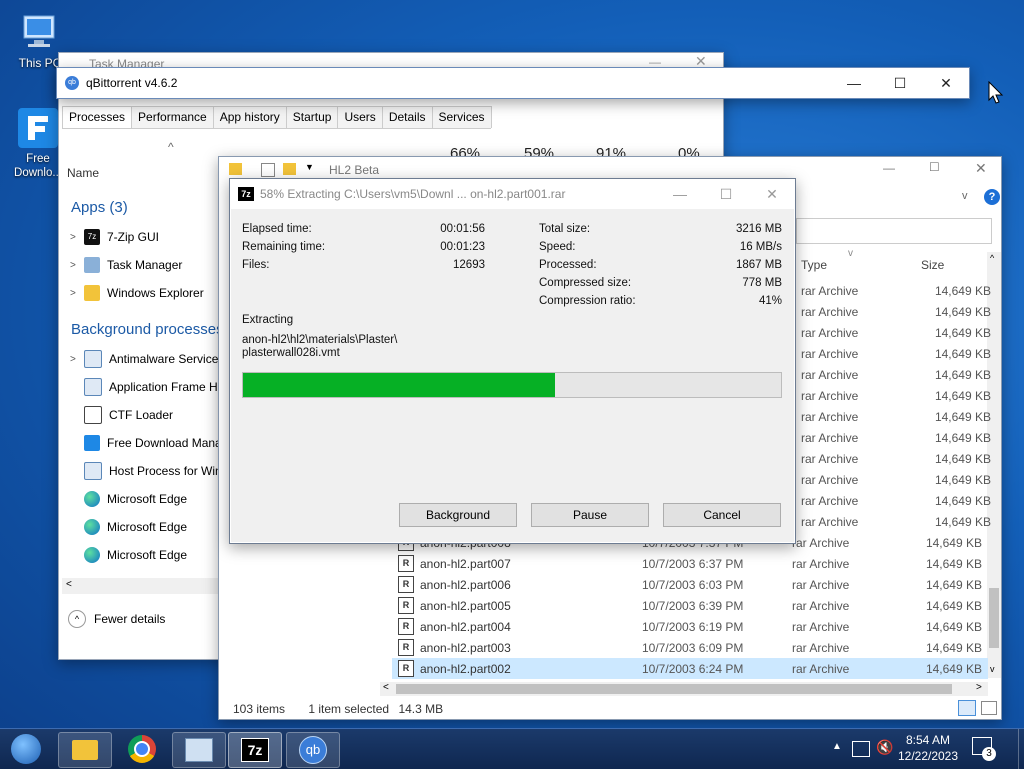  What do you see at coordinates (199, 750) in the screenshot?
I see `taskbar-task-manager` at bounding box center [199, 750].